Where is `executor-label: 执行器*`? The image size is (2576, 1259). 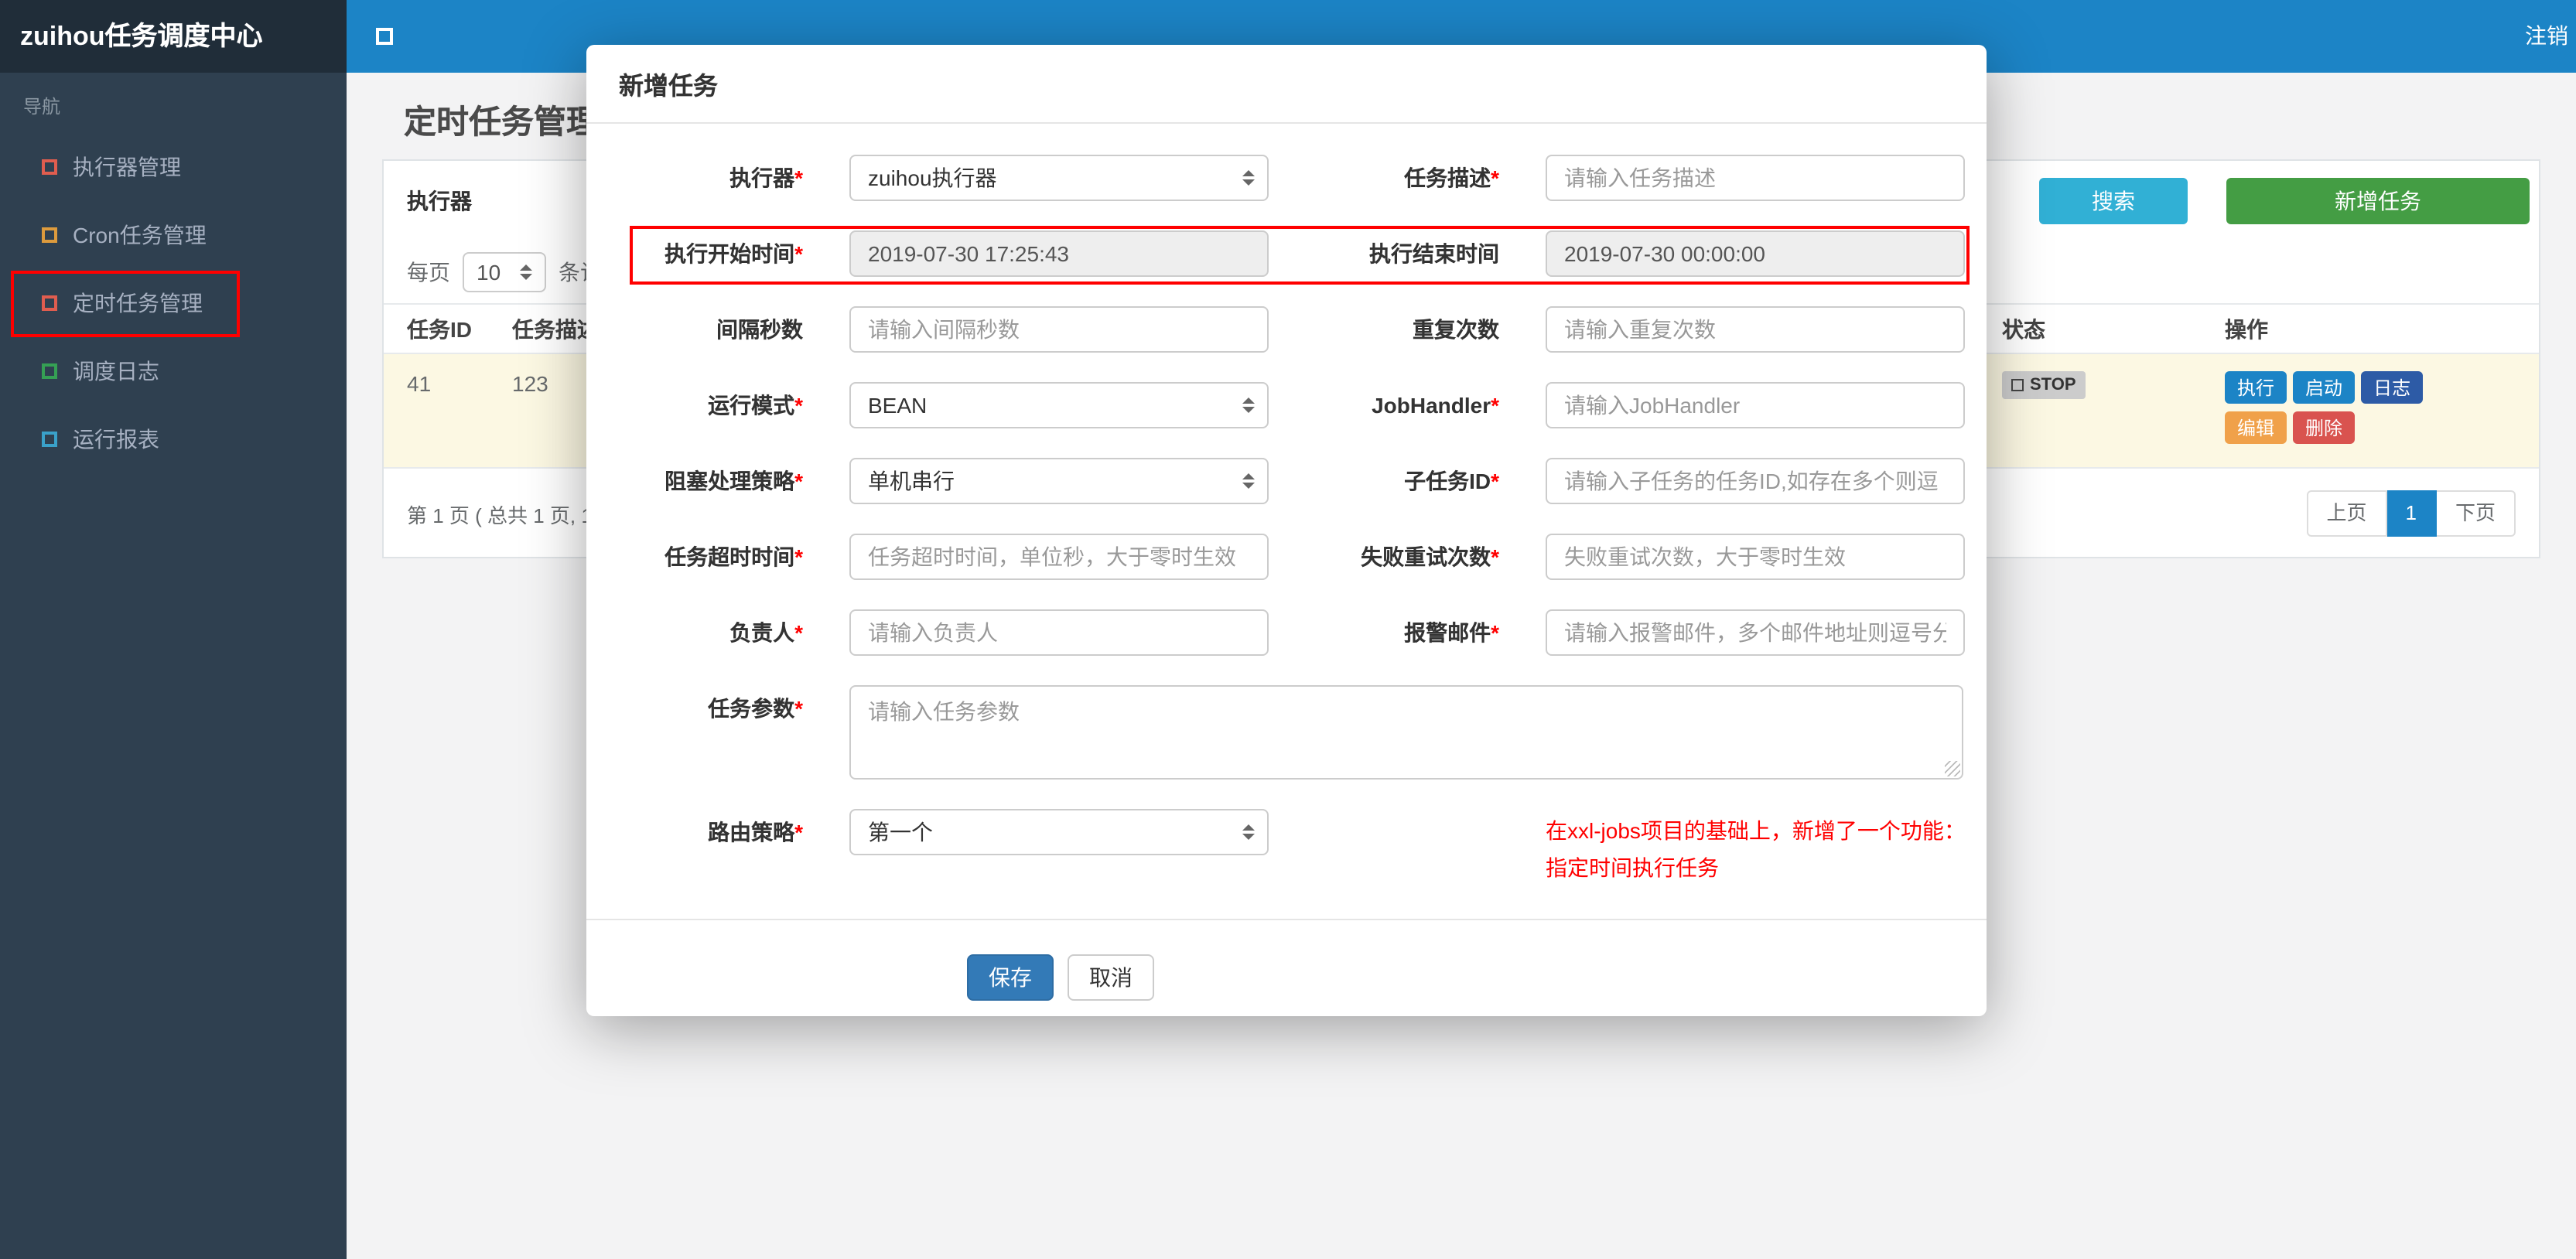 executor-label: 执行器* is located at coordinates (766, 177).